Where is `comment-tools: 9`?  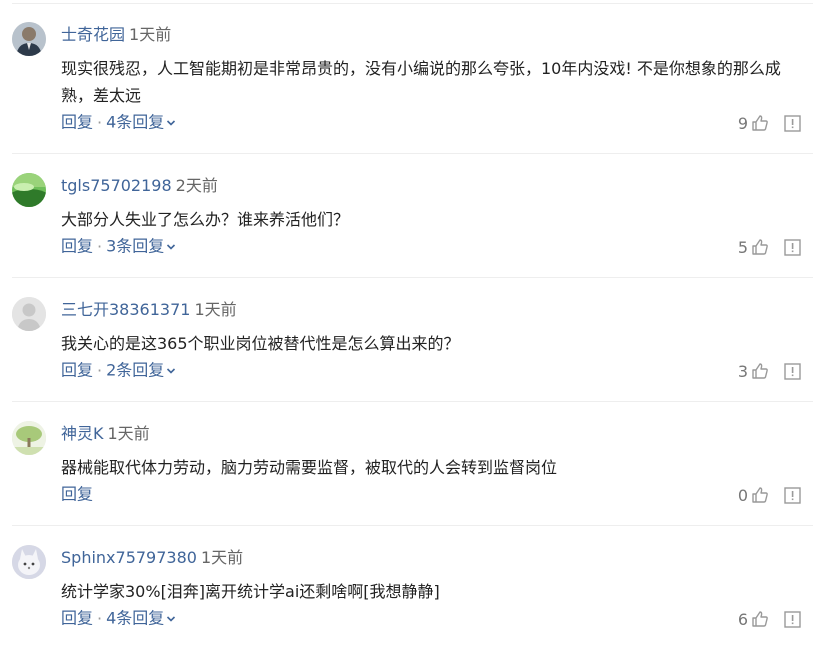
comment-tools: 9 is located at coordinates (769, 123).